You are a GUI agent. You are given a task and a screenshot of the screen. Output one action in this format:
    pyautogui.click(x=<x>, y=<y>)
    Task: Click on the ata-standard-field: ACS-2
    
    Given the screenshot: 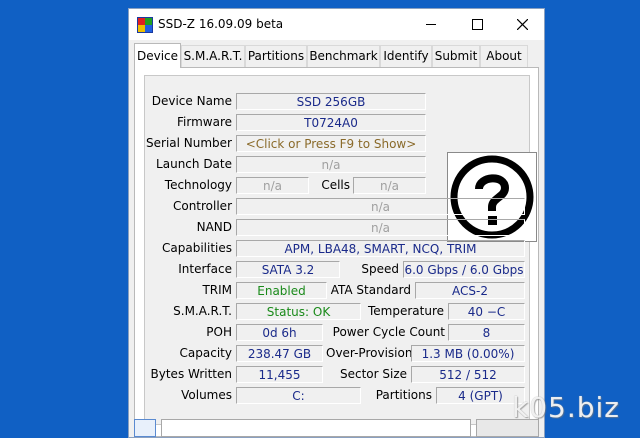 What is the action you would take?
    pyautogui.click(x=470, y=290)
    